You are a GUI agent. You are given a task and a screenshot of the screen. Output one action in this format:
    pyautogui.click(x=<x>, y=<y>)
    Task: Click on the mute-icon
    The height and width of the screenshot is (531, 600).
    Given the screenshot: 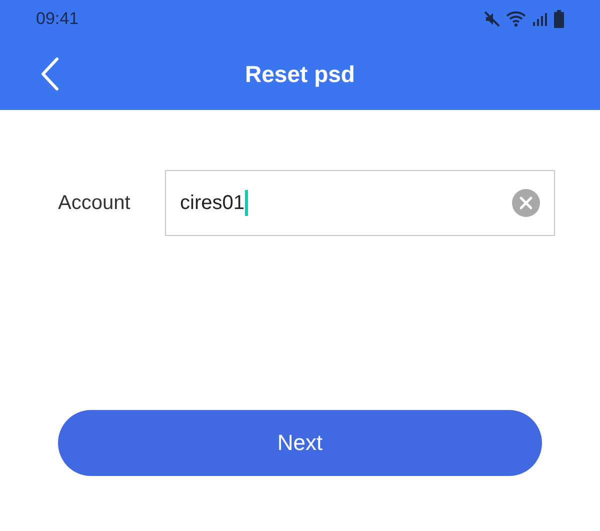 What is the action you would take?
    pyautogui.click(x=492, y=19)
    